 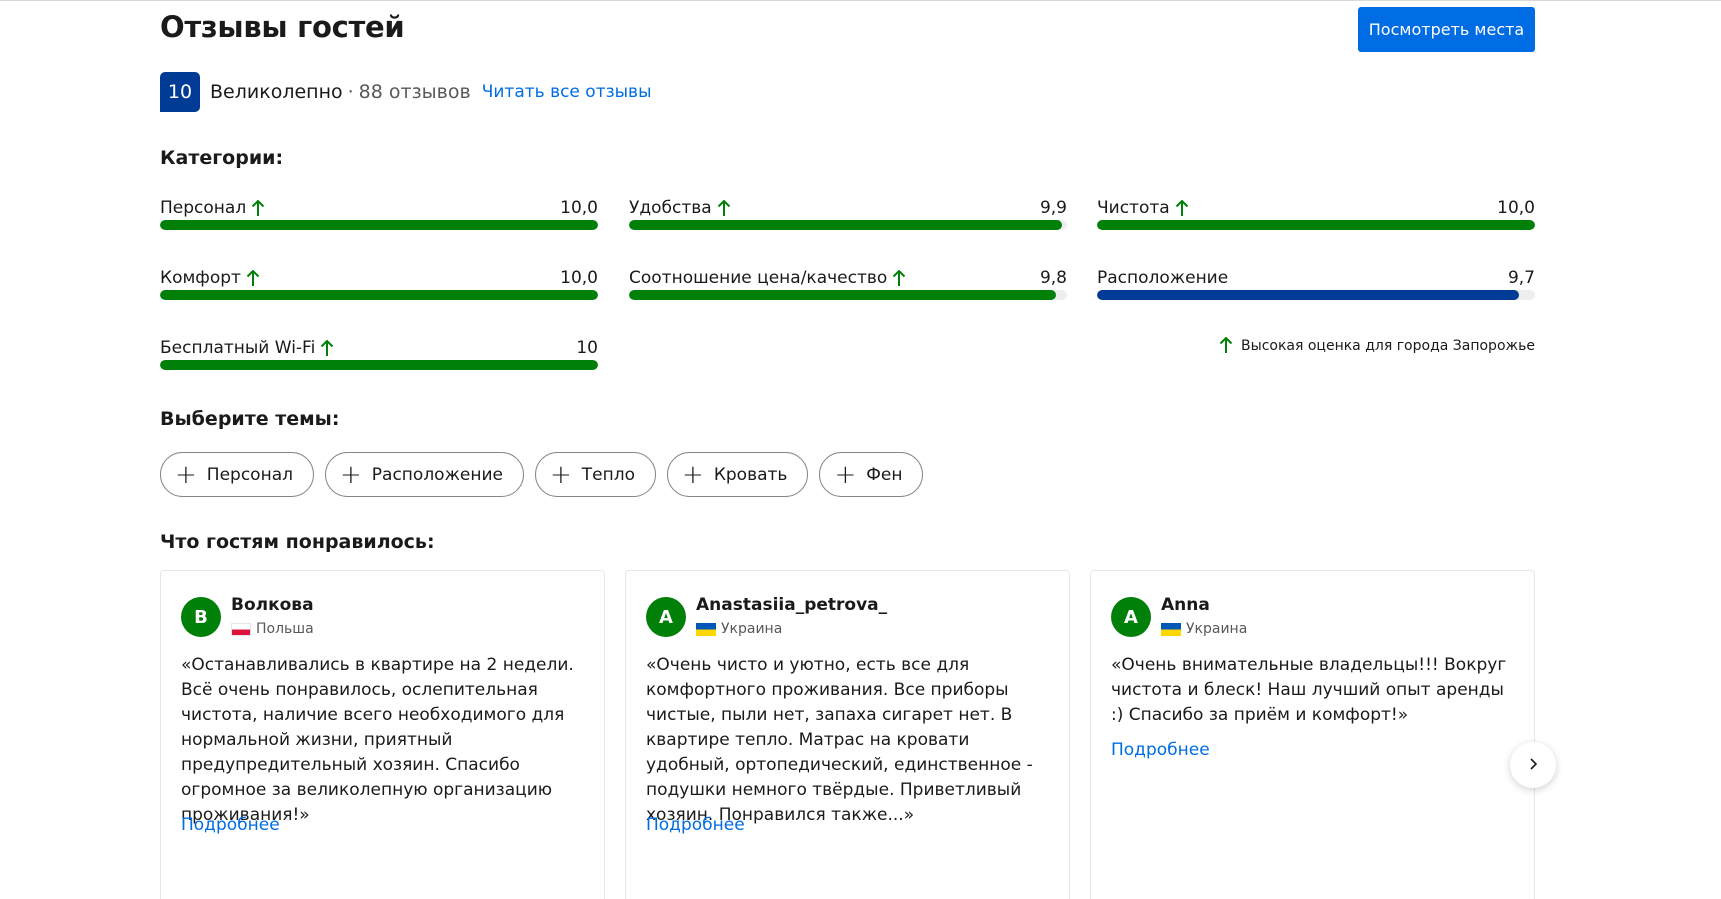 I want to click on read-all-reviews-link: Читать все отзывы, so click(x=567, y=92).